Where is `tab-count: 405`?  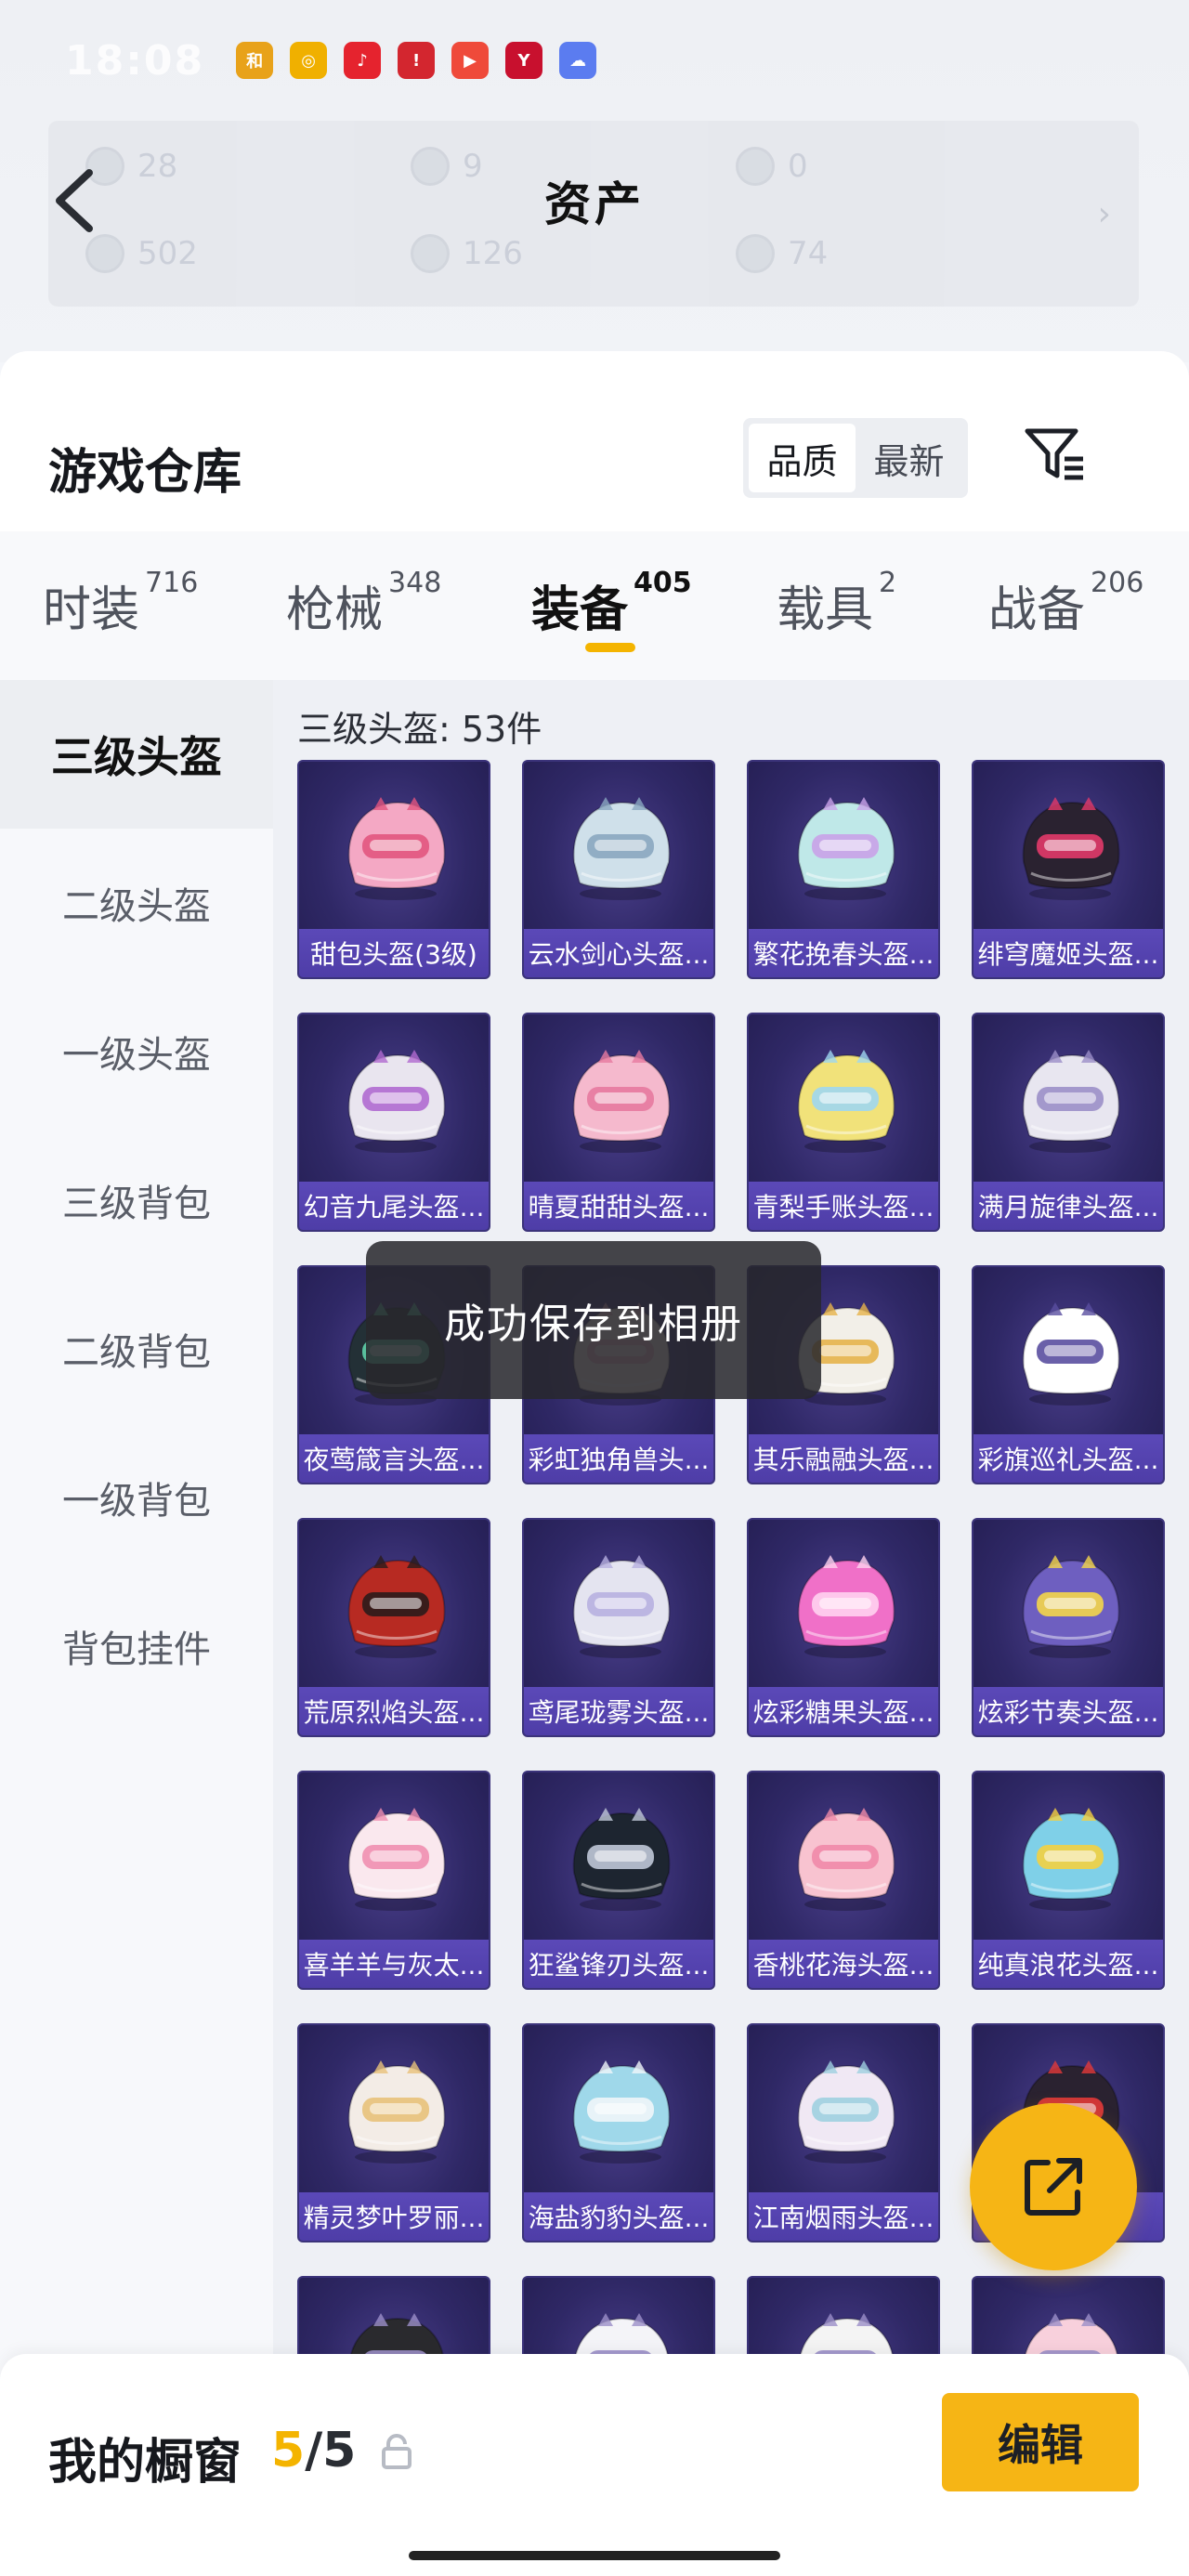
tab-count: 405 is located at coordinates (663, 583).